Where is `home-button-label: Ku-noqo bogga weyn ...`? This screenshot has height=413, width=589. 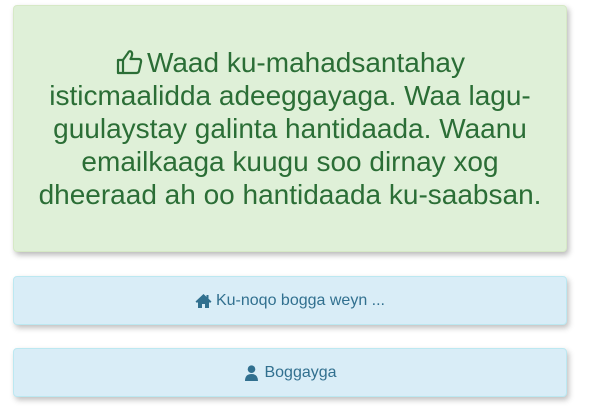 home-button-label: Ku-noqo bogga weyn ... is located at coordinates (300, 300).